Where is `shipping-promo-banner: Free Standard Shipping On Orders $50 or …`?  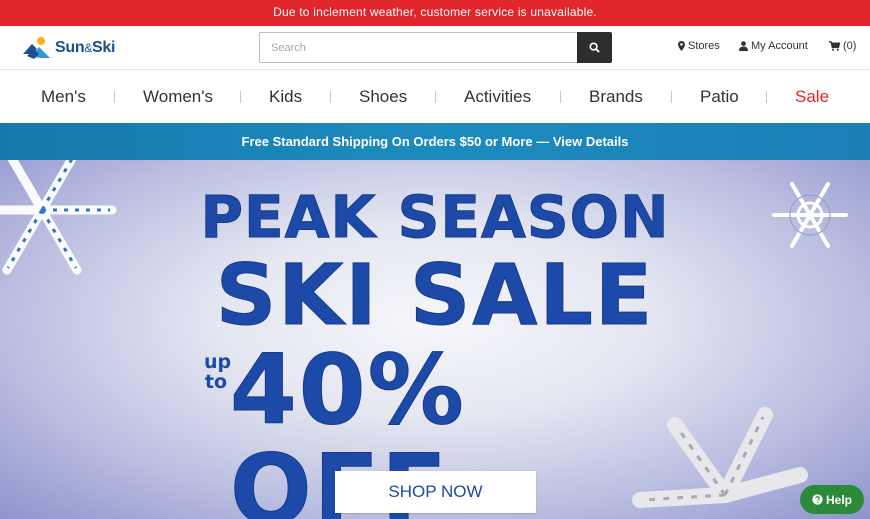
shipping-promo-banner: Free Standard Shipping On Orders $50 or … is located at coordinates (435, 141).